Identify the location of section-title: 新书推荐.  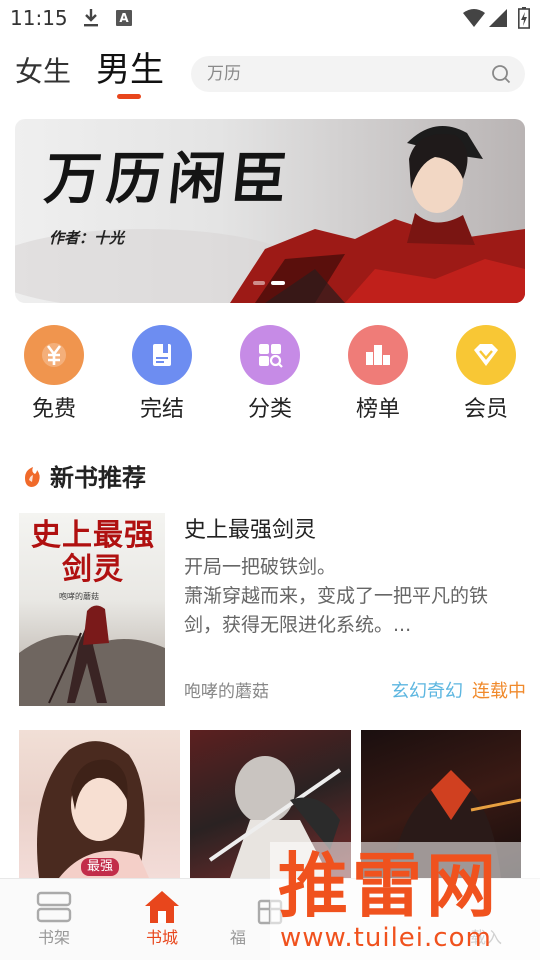
(98, 478).